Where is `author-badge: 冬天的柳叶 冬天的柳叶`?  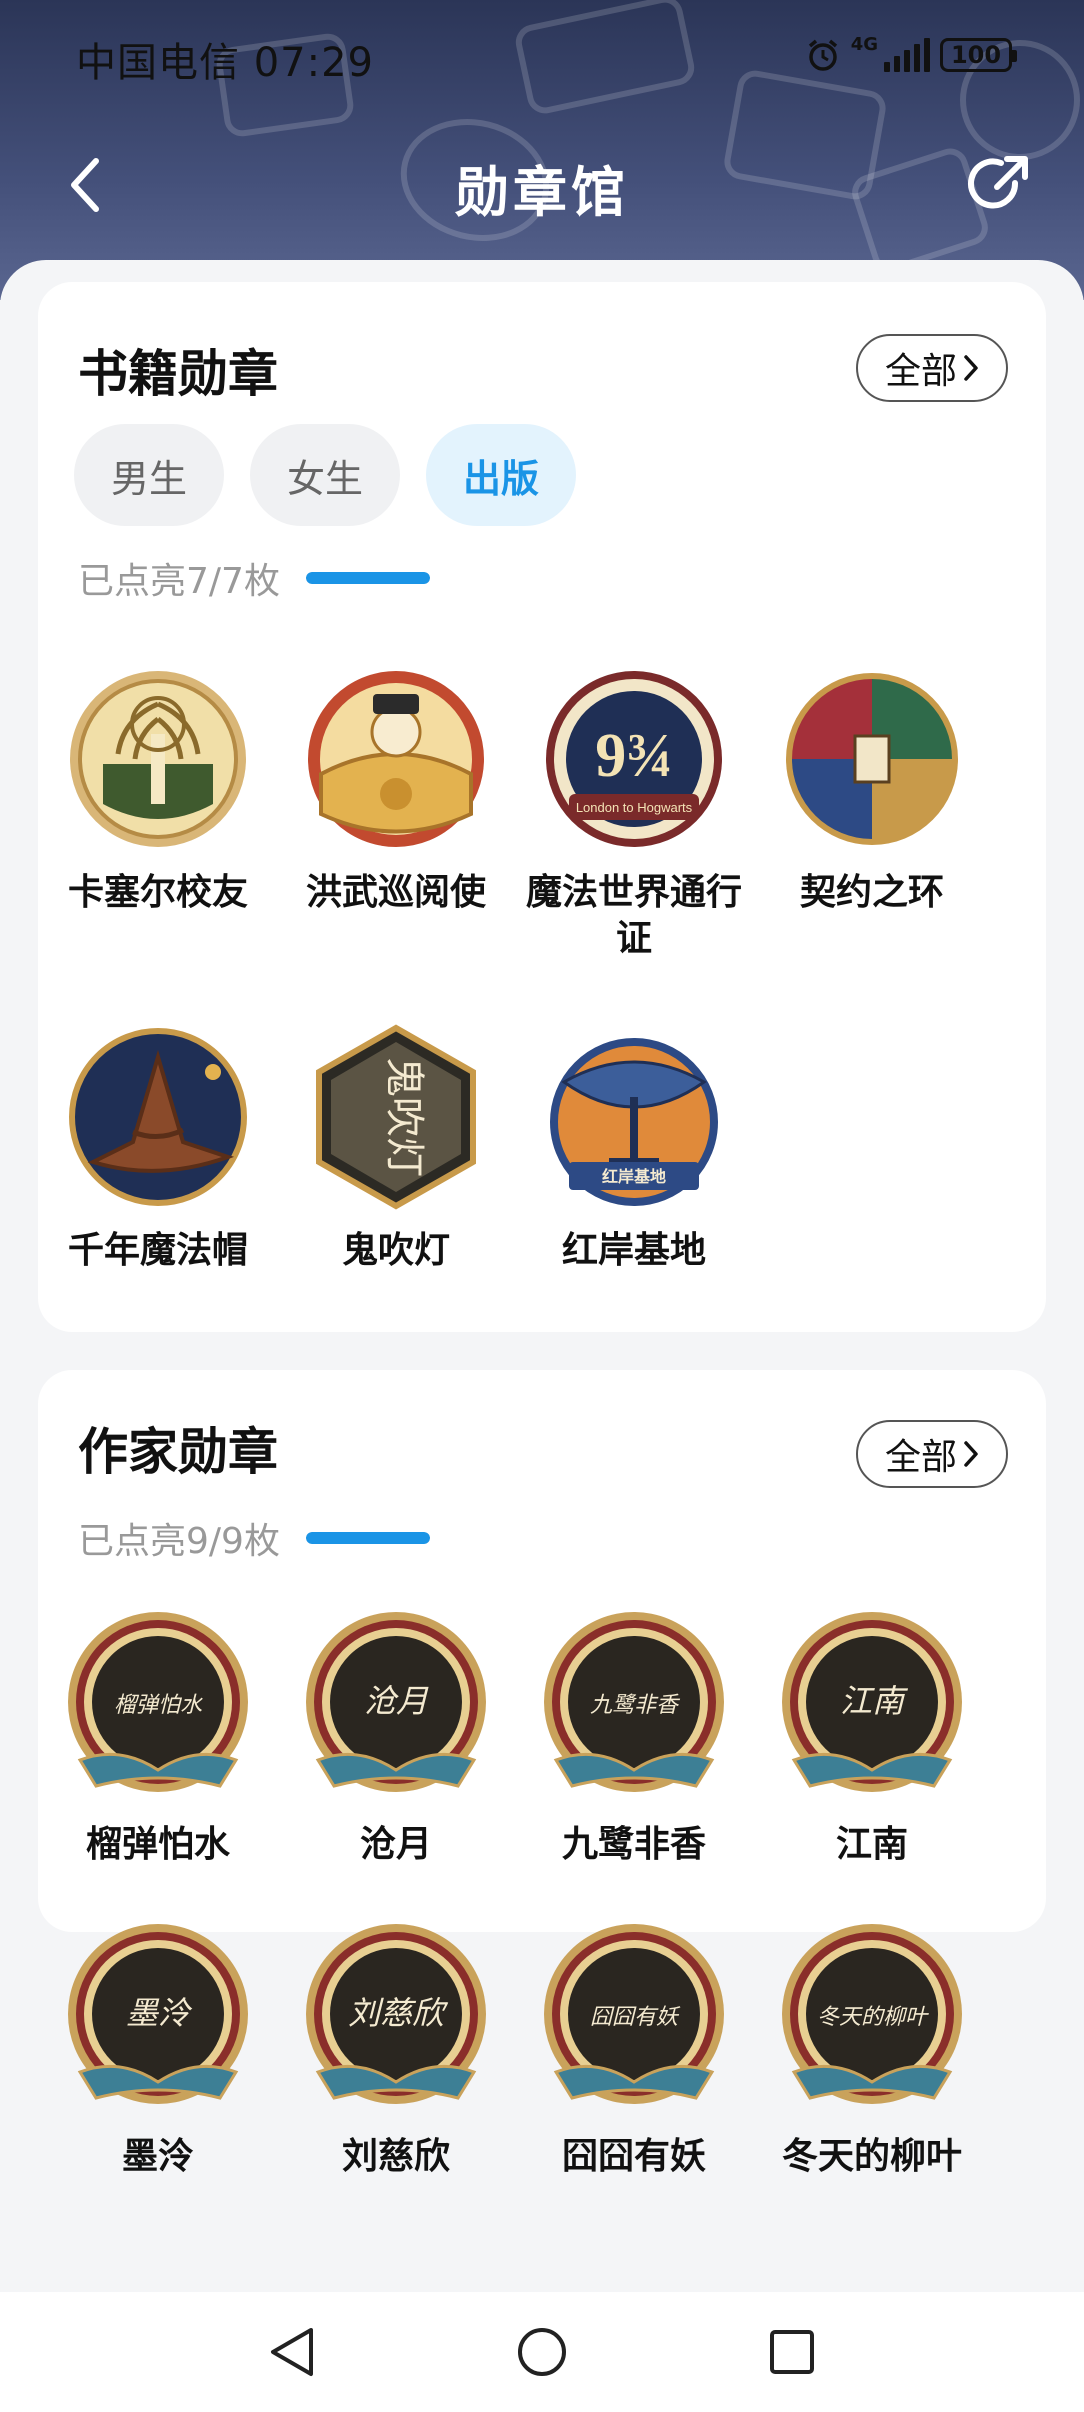 author-badge: 冬天的柳叶 冬天的柳叶 is located at coordinates (872, 2051).